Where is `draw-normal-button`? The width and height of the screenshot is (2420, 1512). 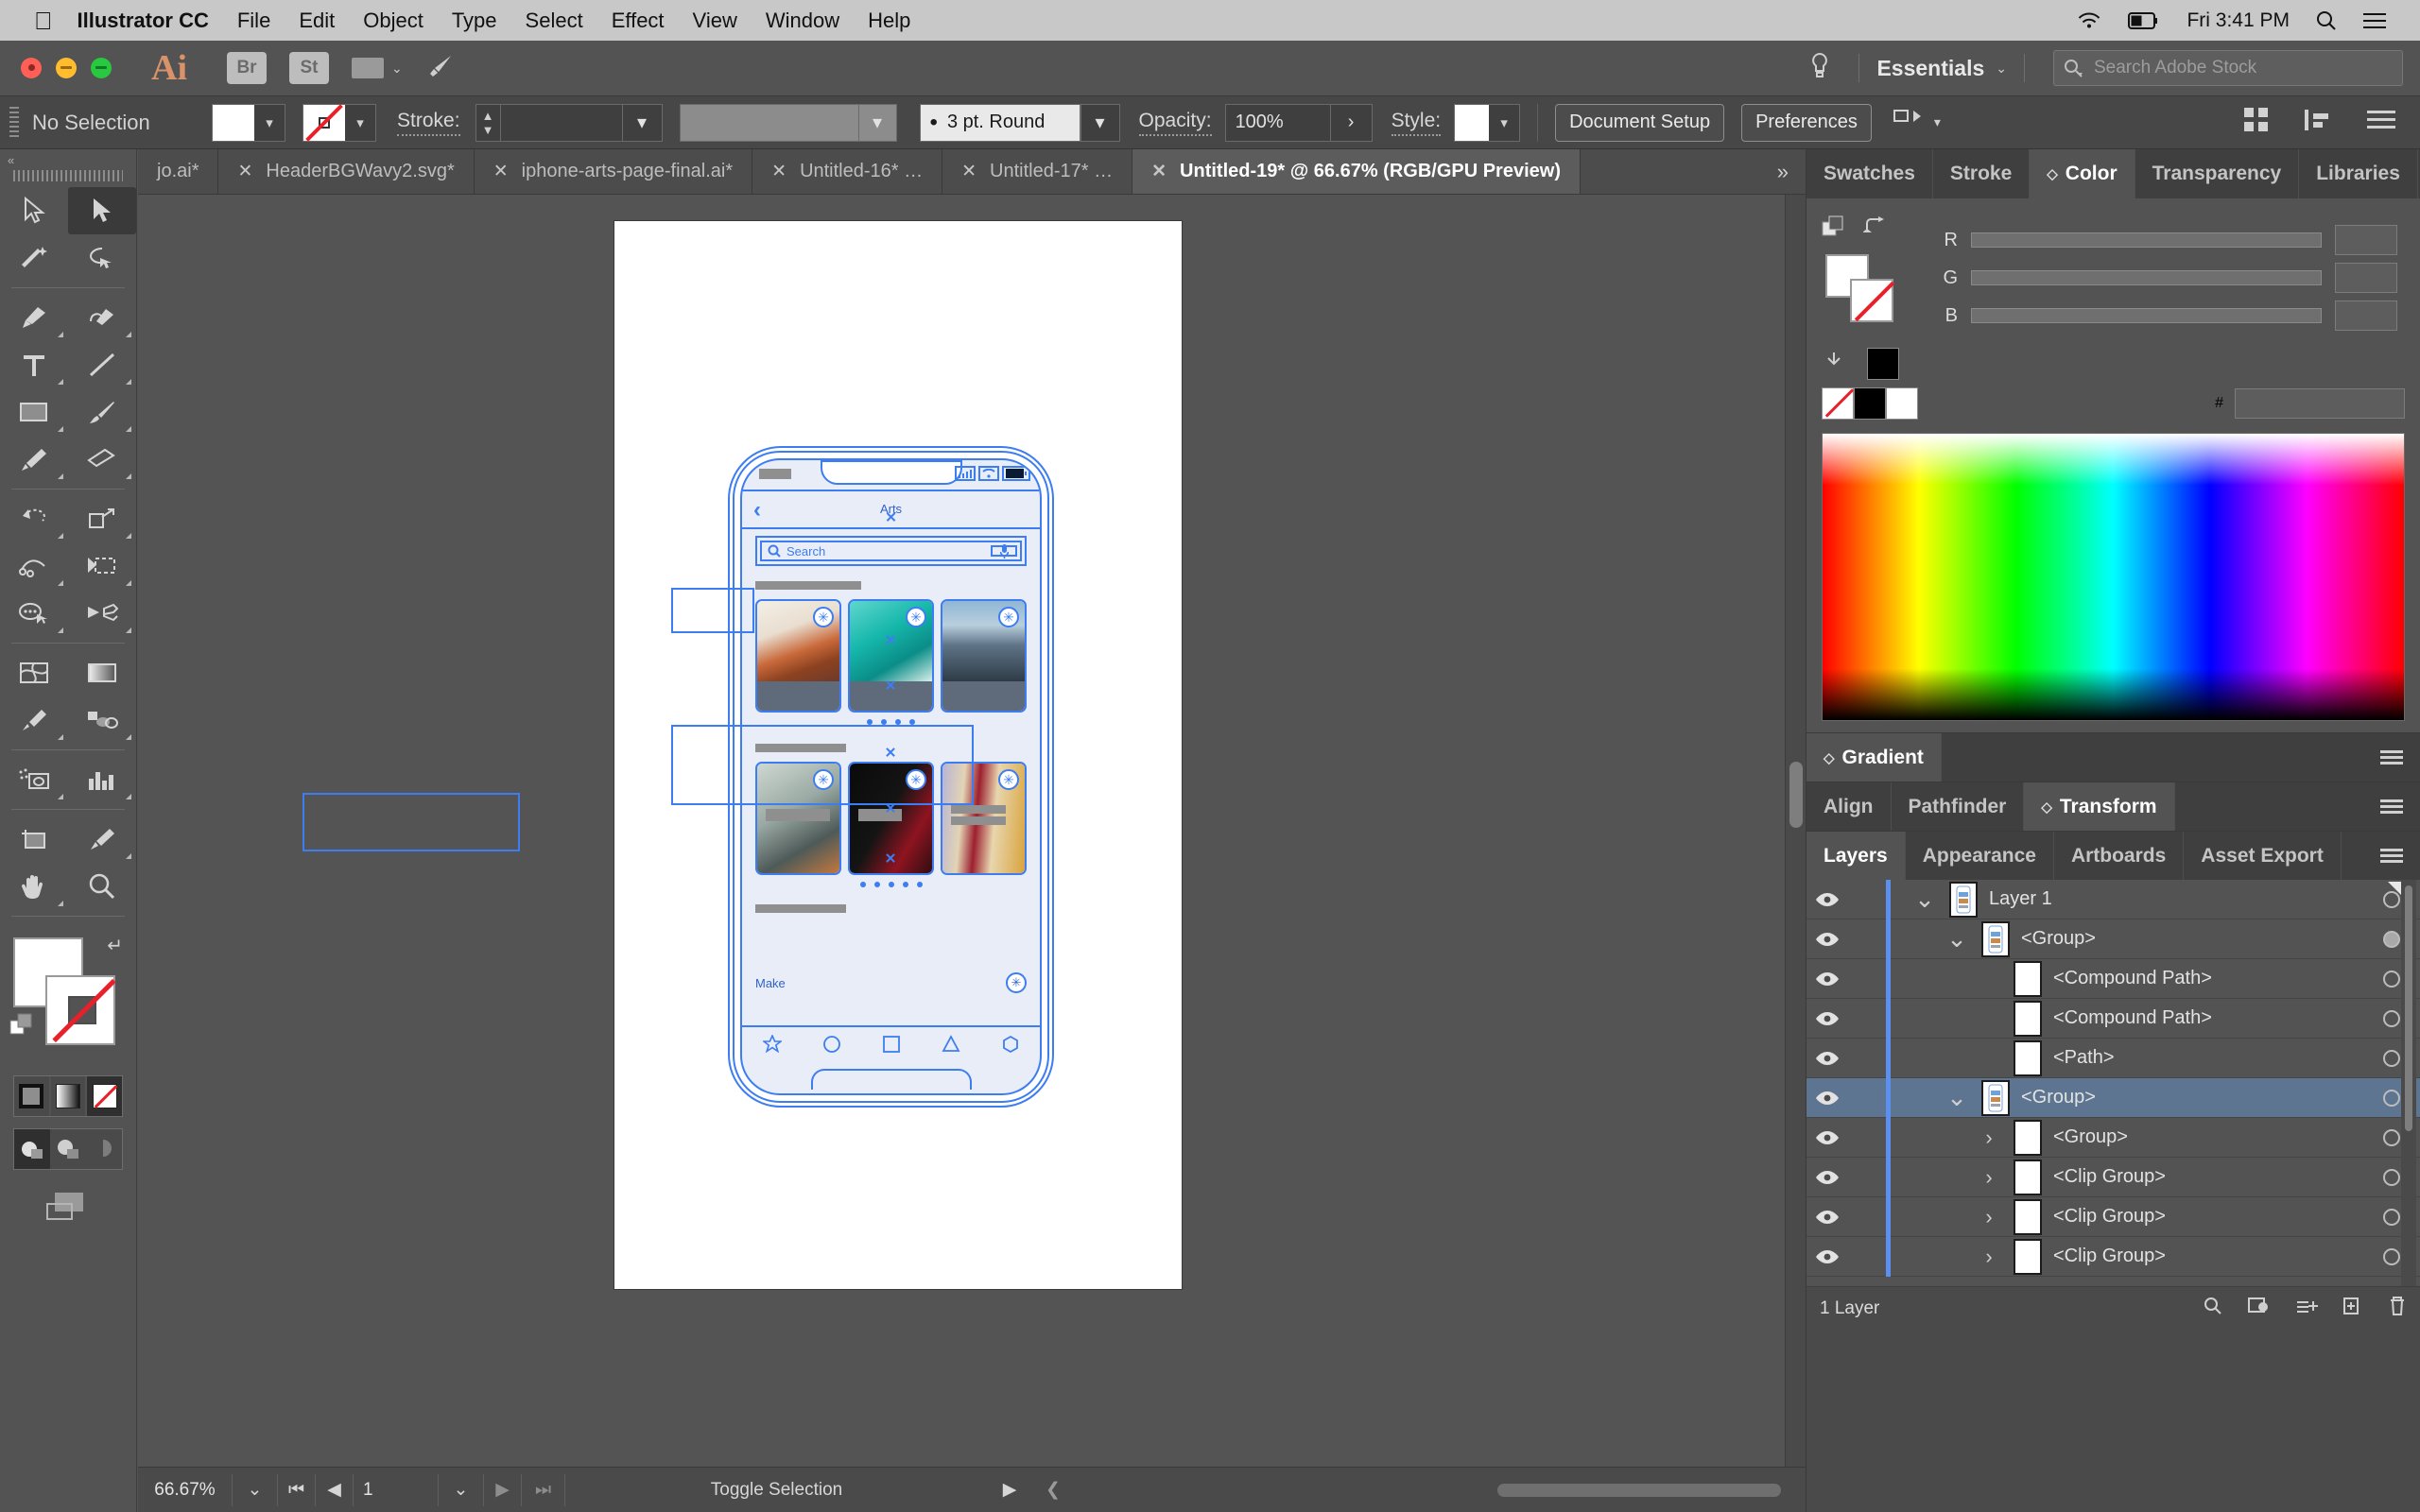
draw-normal-button is located at coordinates (32, 1149).